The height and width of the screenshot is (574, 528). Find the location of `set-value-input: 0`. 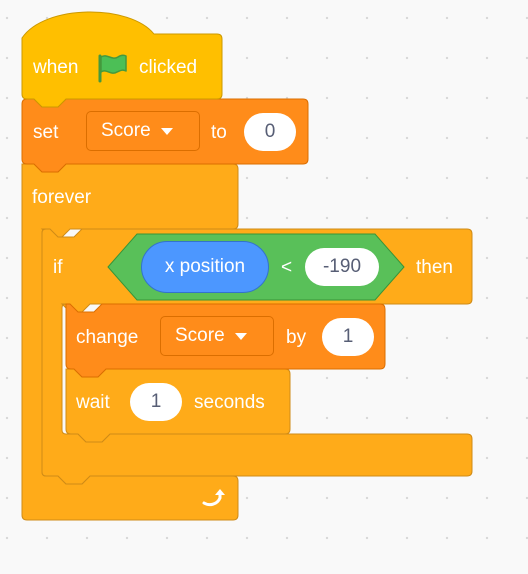

set-value-input: 0 is located at coordinates (270, 132).